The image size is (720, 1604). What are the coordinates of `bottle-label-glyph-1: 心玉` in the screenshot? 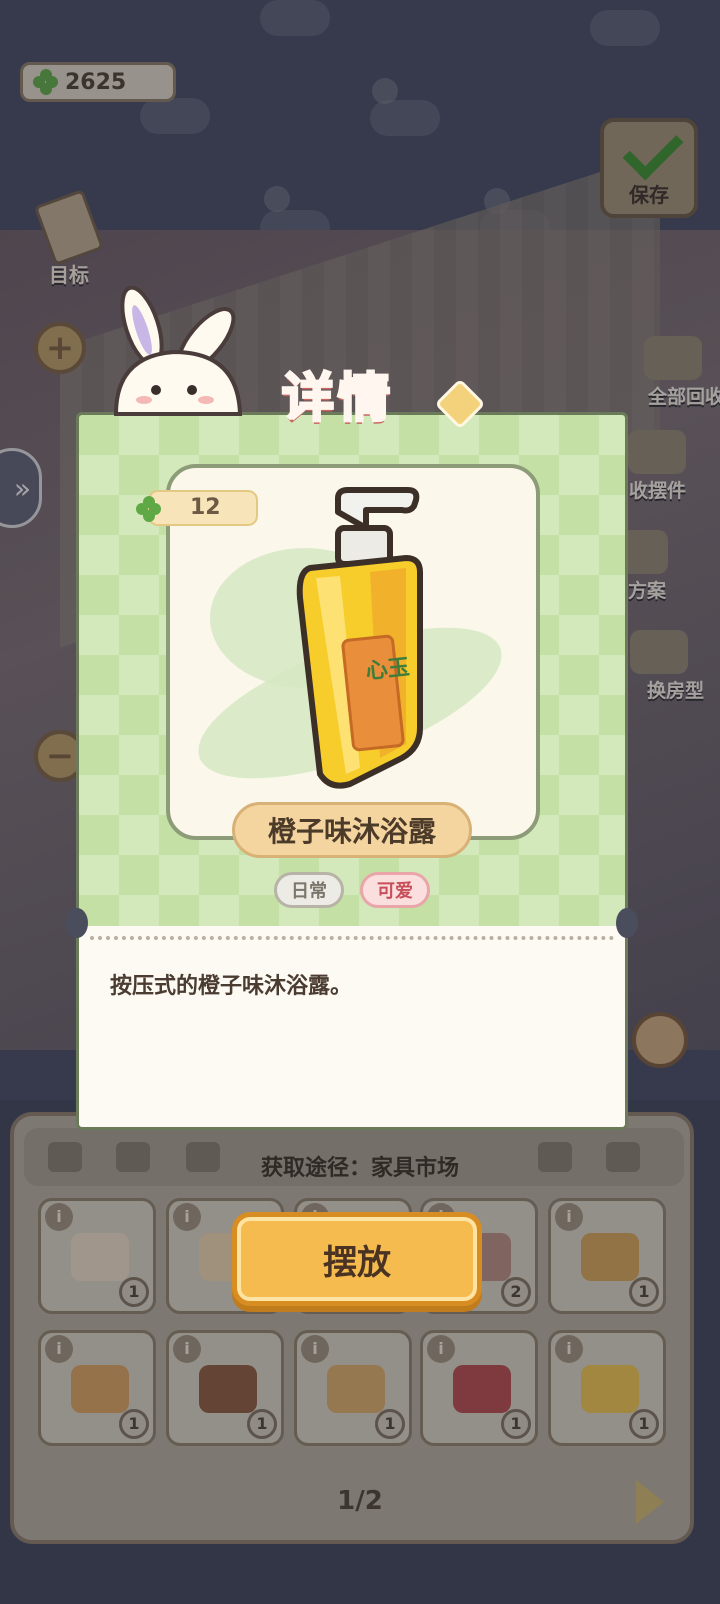 It's located at (387, 669).